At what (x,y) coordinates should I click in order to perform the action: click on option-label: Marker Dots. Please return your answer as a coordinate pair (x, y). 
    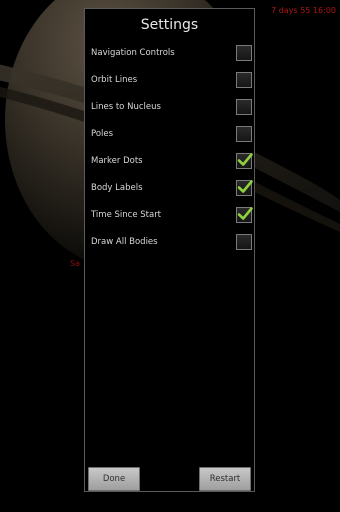
    Looking at the image, I should click on (117, 160).